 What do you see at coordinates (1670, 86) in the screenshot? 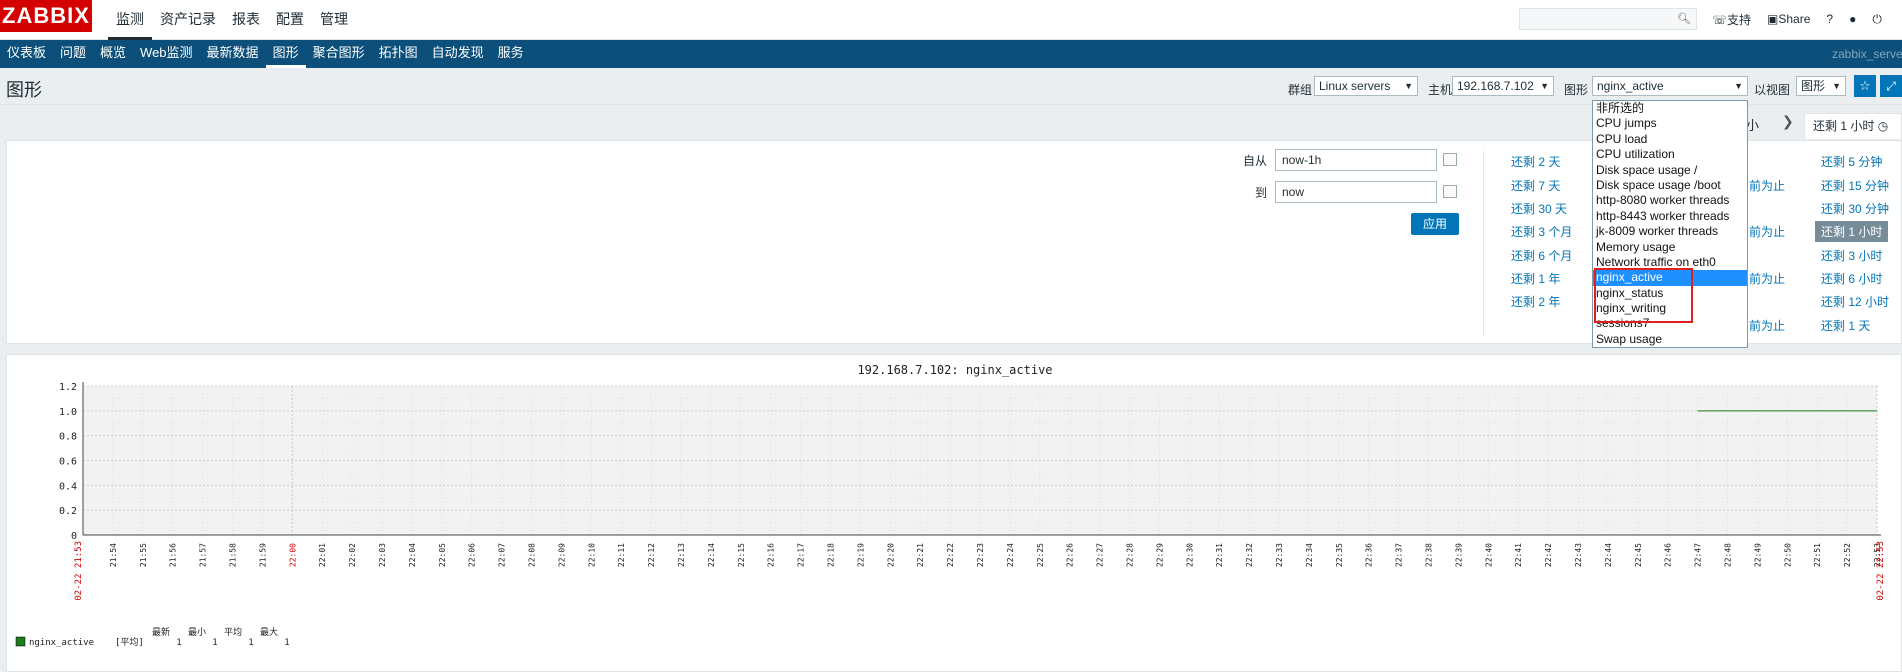
I see `graph-select: nginx_active ▼` at bounding box center [1670, 86].